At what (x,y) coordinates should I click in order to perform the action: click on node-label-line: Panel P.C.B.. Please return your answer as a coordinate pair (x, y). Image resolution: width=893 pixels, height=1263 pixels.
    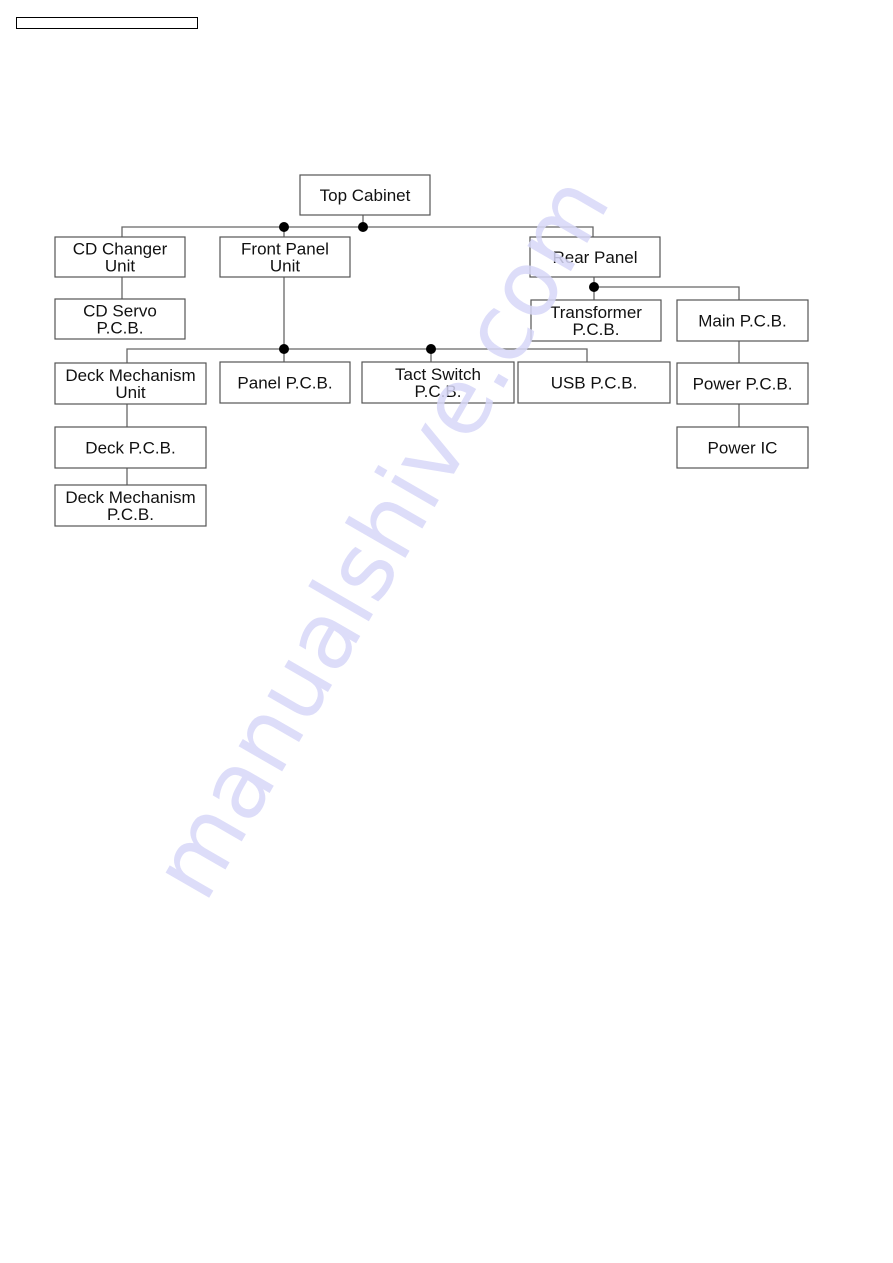
    Looking at the image, I should click on (284, 383).